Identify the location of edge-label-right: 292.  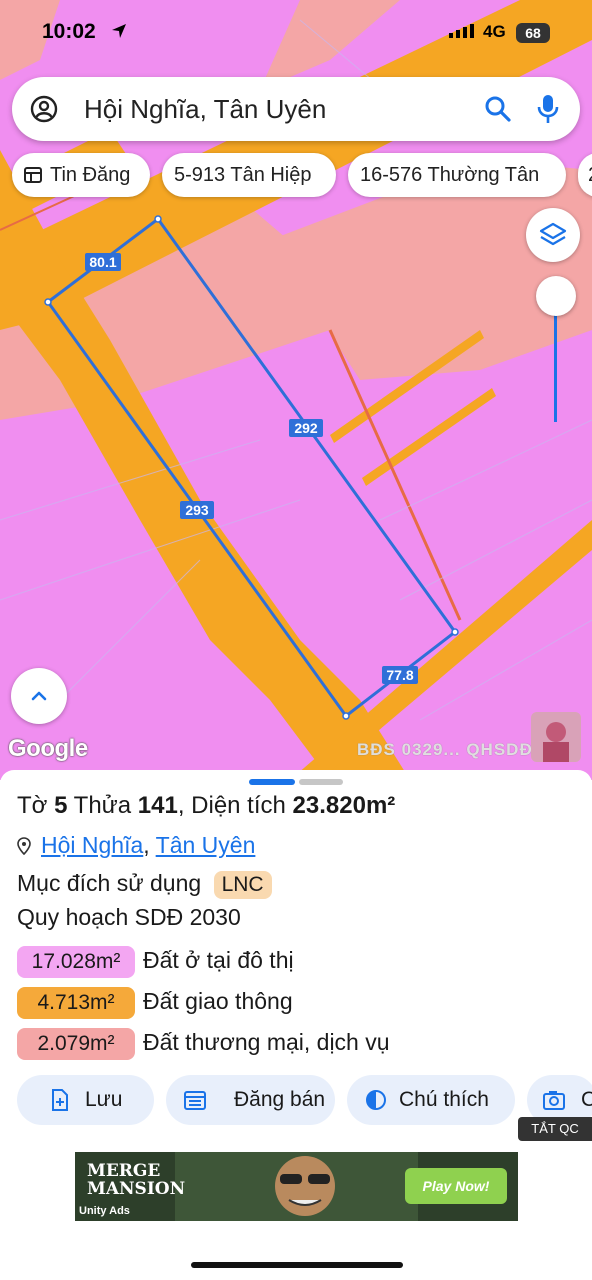
(306, 428).